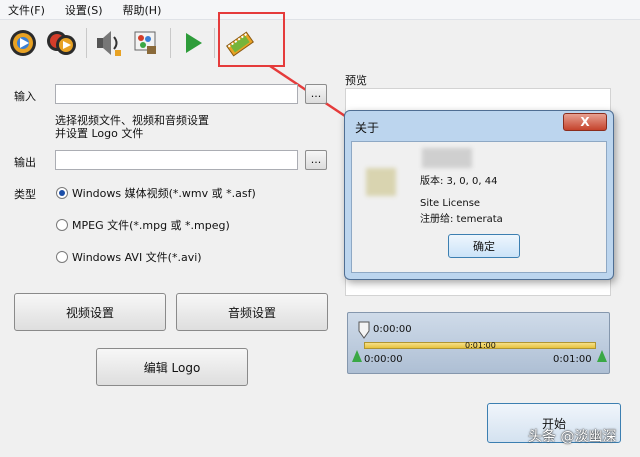 The height and width of the screenshot is (457, 640). What do you see at coordinates (447, 158) in the screenshot?
I see `product-name-blurred` at bounding box center [447, 158].